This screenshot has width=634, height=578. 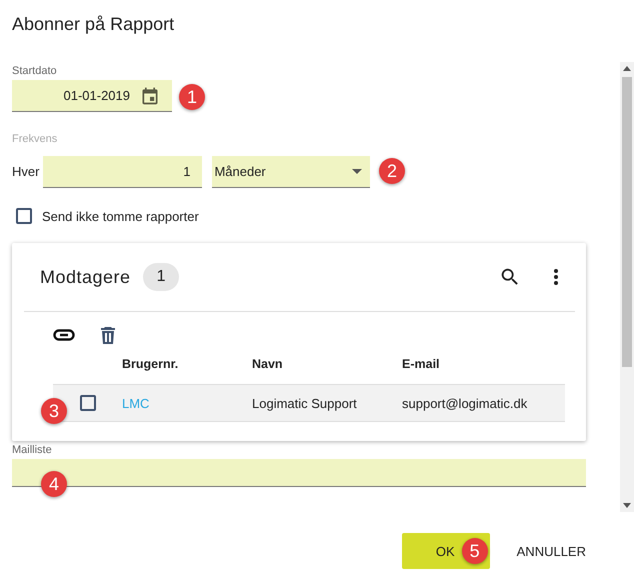 I want to click on more-icon, so click(x=556, y=277).